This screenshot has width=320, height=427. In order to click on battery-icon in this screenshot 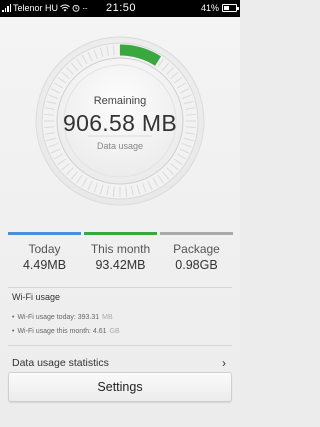, I will do `click(230, 8)`.